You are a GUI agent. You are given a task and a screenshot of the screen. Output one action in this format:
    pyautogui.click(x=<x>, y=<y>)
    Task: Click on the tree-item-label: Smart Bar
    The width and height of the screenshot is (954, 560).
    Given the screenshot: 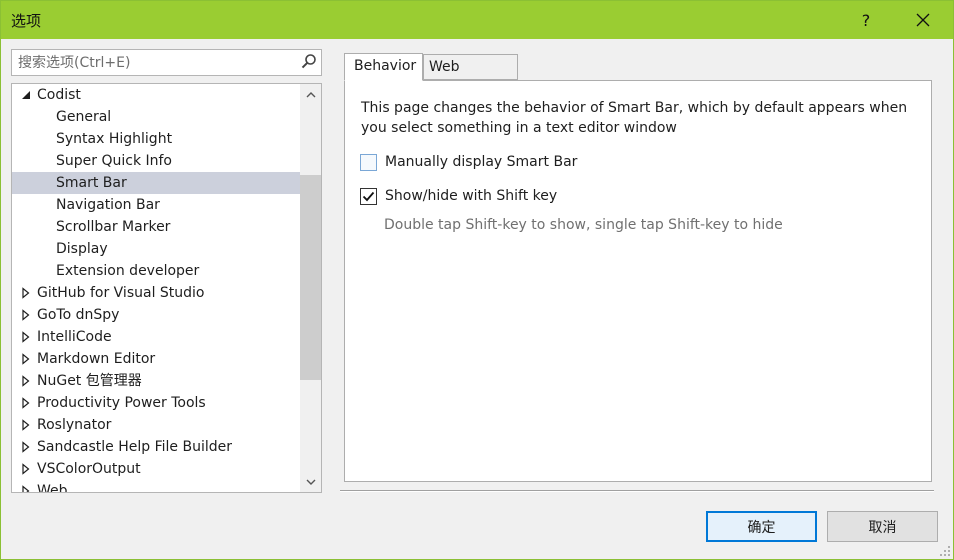 What is the action you would take?
    pyautogui.click(x=91, y=183)
    